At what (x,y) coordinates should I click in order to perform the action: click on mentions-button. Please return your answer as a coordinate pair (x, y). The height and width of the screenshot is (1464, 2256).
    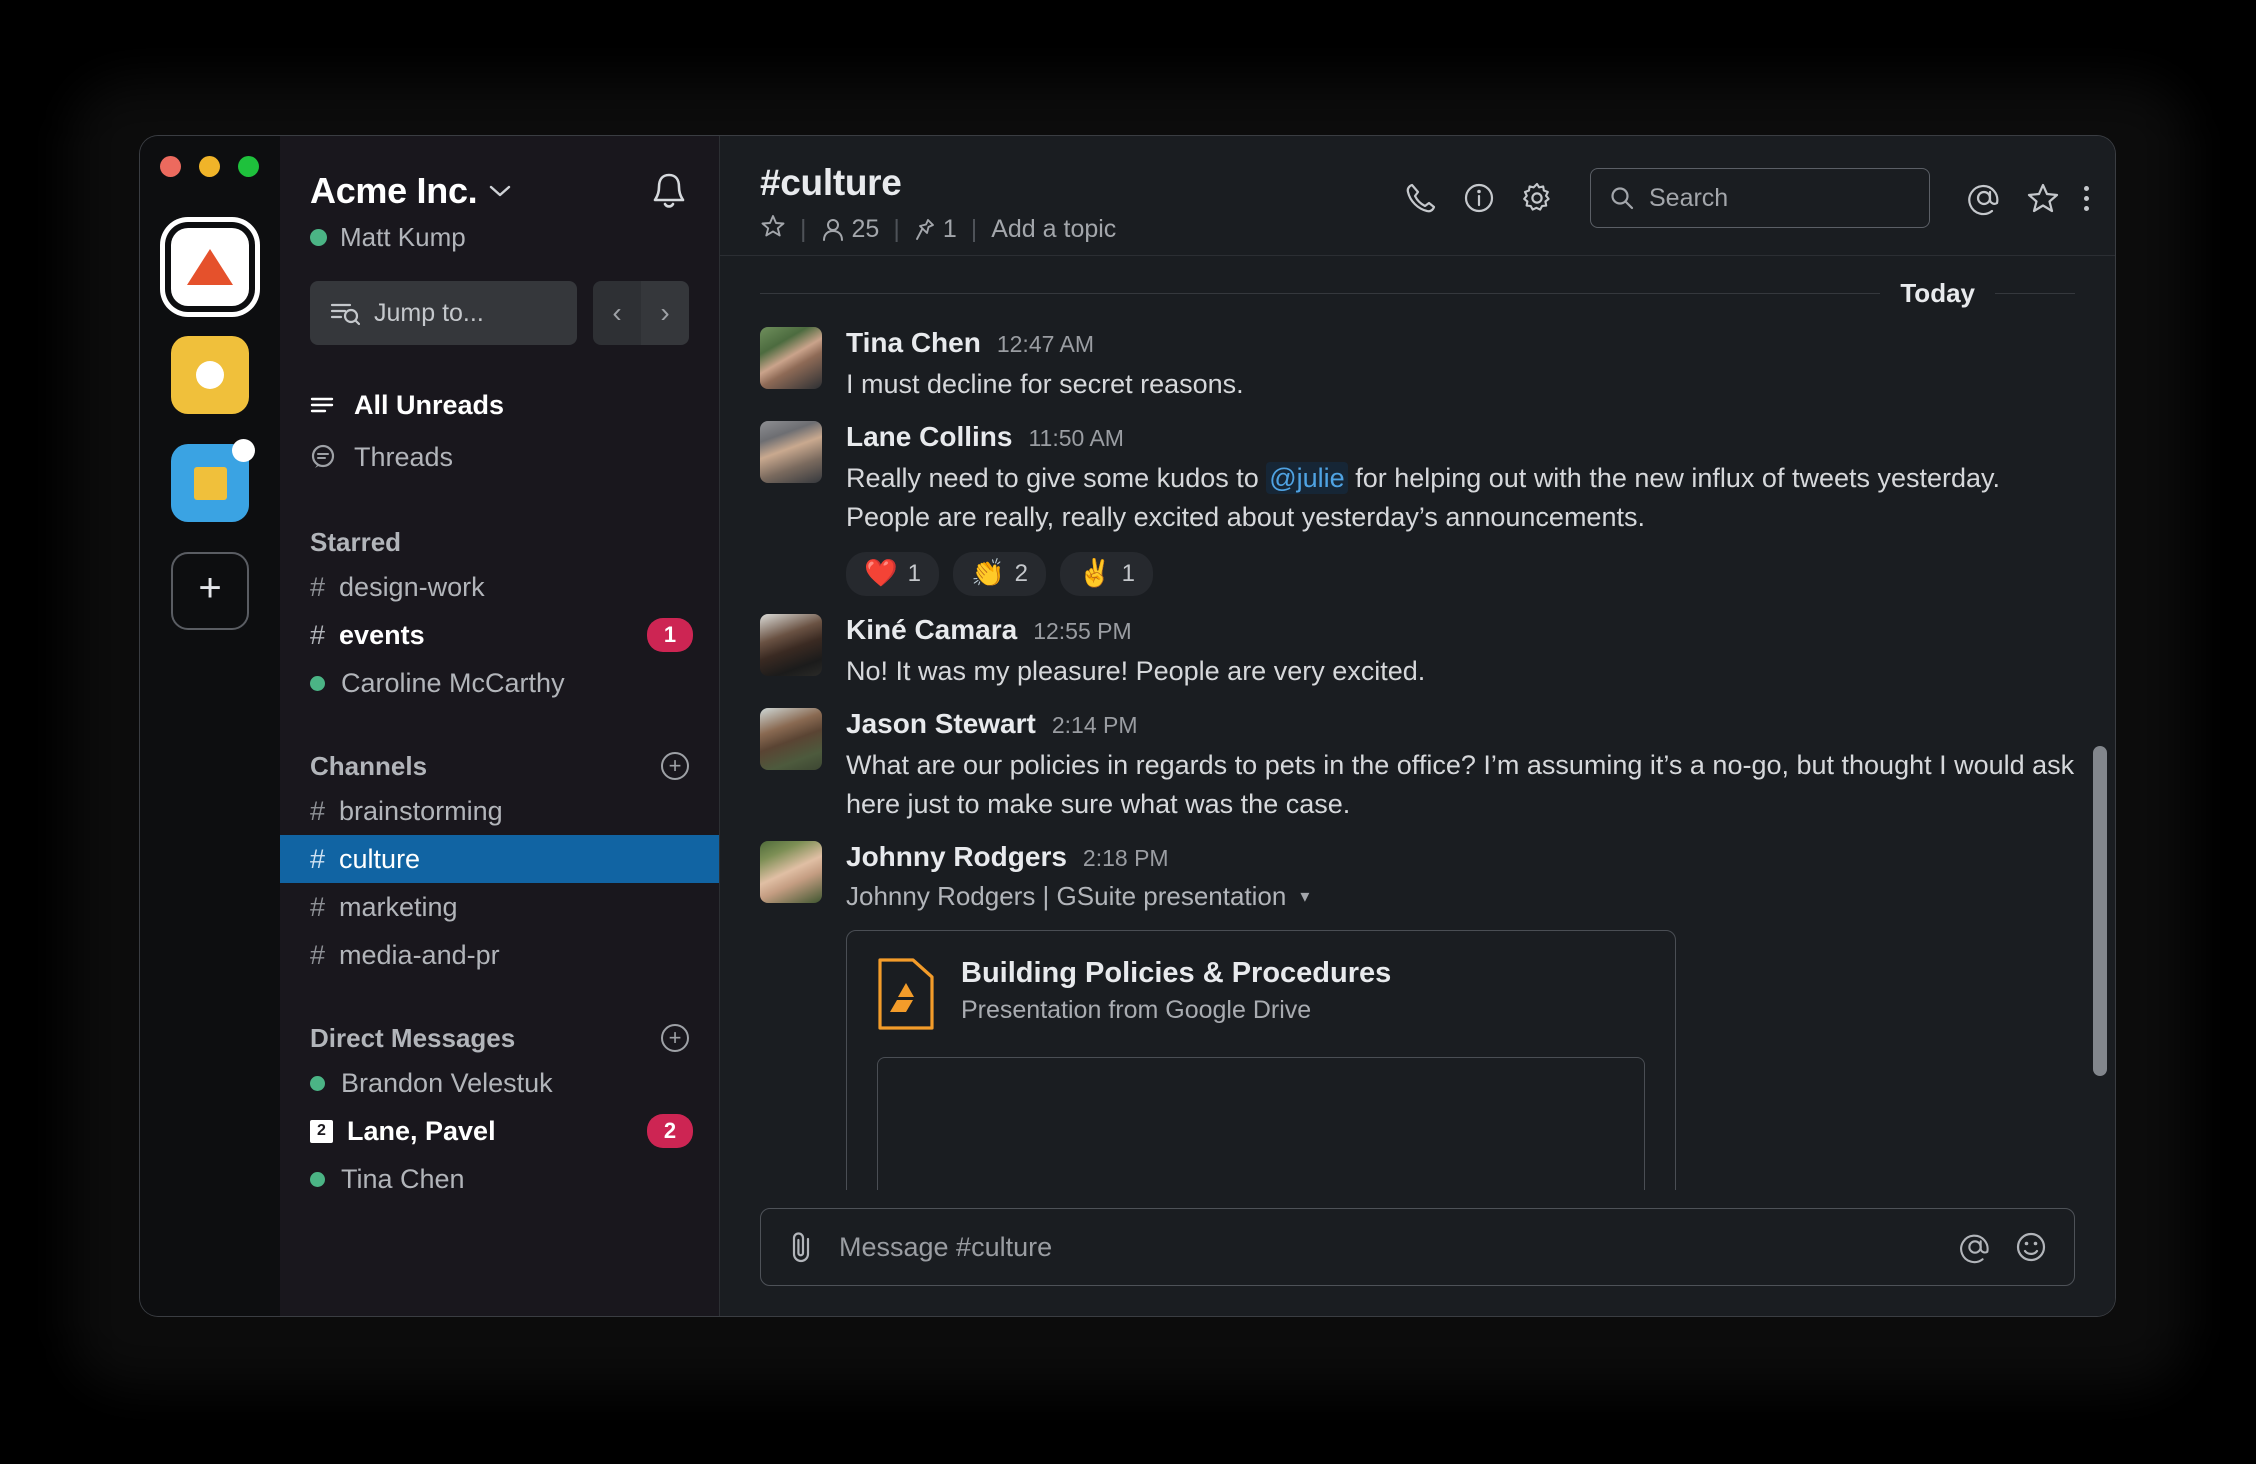
    Looking at the image, I should click on (1984, 198).